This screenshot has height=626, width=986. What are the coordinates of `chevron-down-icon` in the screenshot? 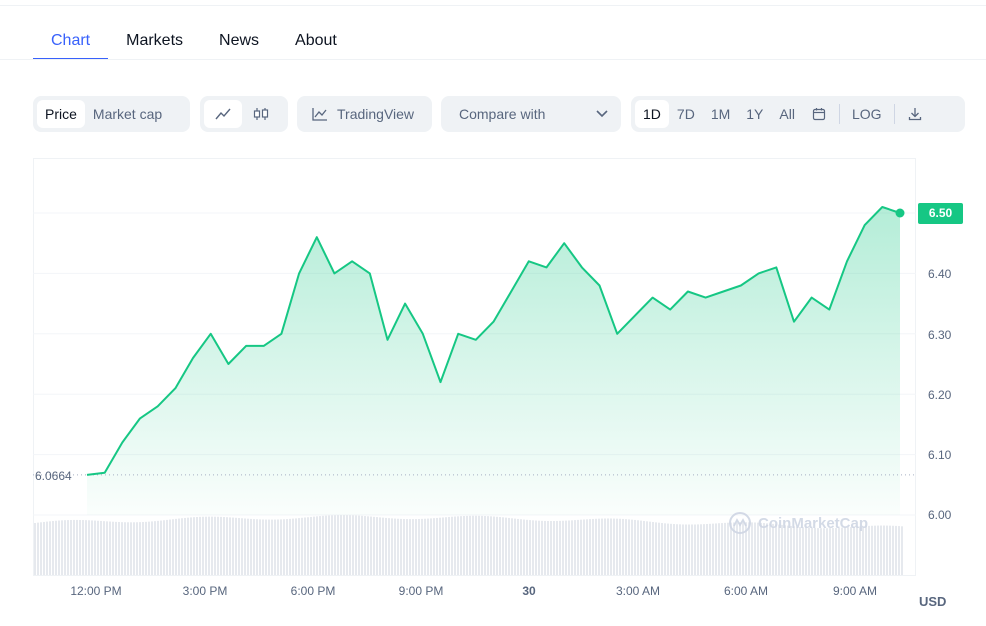 It's located at (602, 114).